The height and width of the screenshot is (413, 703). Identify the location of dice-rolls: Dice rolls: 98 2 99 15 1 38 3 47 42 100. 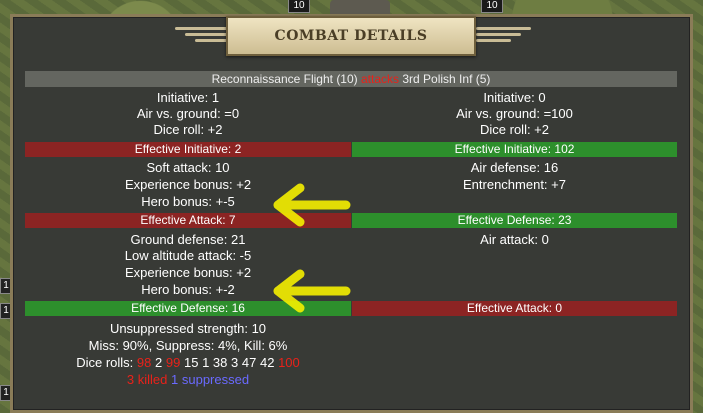
(188, 363).